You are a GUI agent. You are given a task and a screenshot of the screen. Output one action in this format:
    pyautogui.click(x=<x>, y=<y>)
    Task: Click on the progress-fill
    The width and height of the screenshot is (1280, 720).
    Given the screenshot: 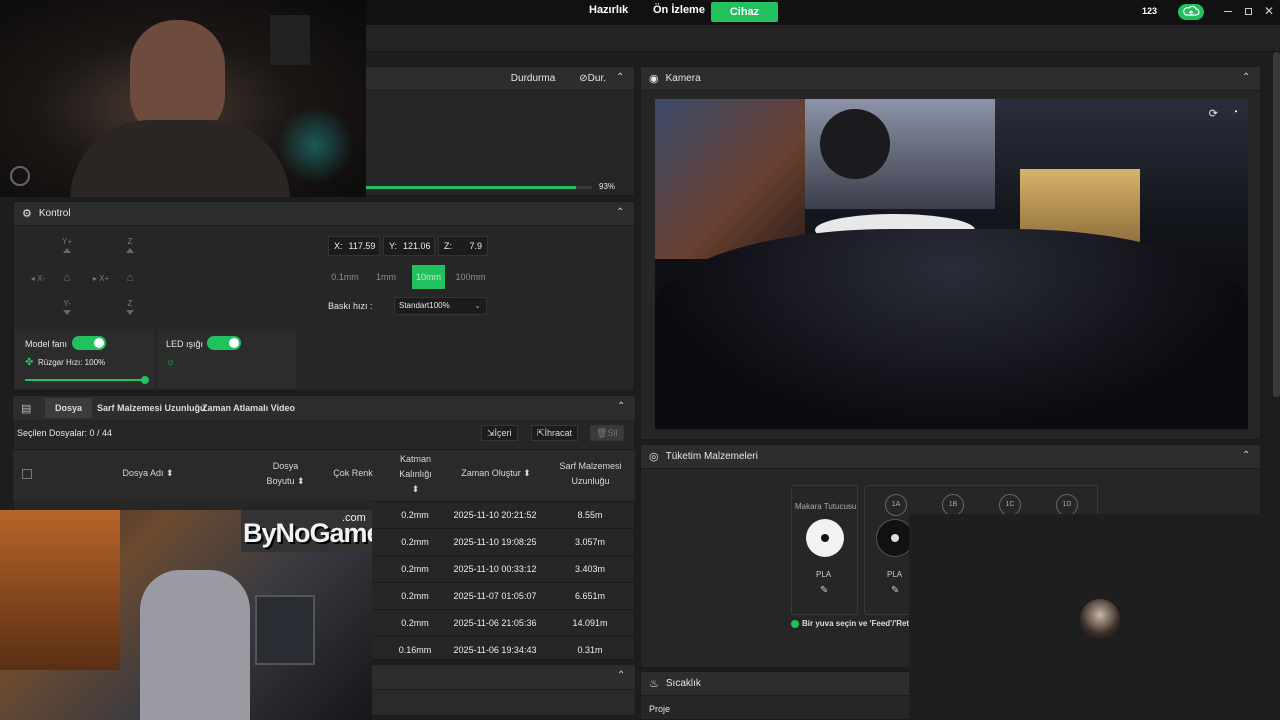 What is the action you would take?
    pyautogui.click(x=471, y=187)
    